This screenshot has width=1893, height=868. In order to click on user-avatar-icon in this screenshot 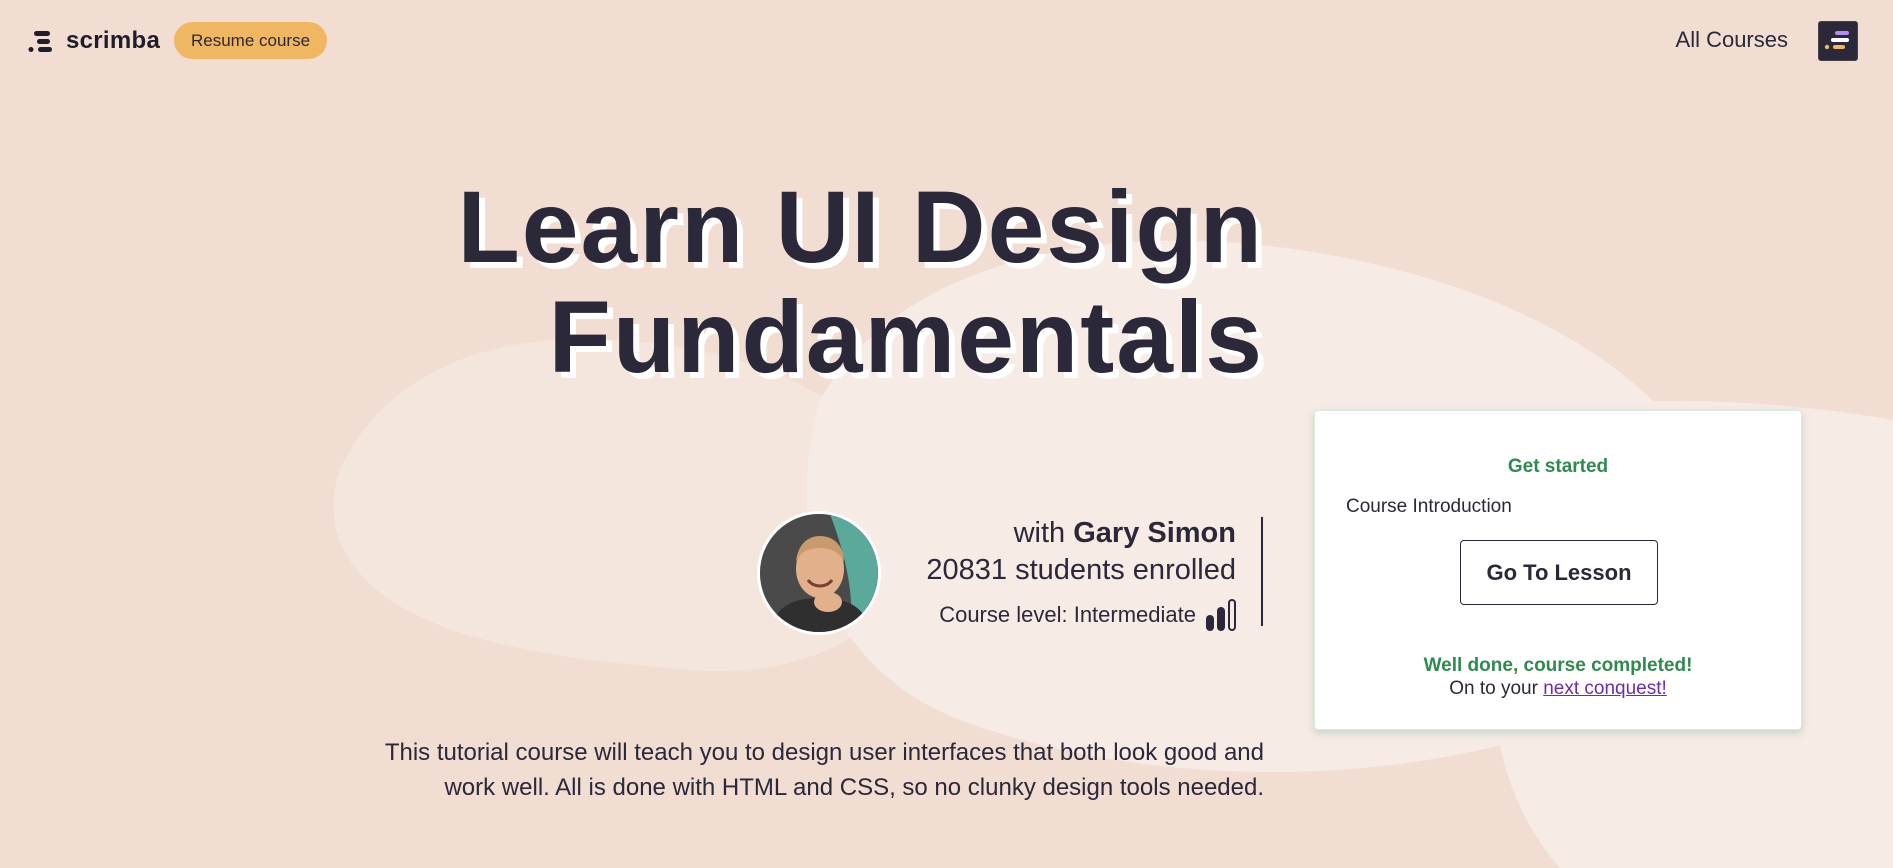, I will do `click(1836, 40)`.